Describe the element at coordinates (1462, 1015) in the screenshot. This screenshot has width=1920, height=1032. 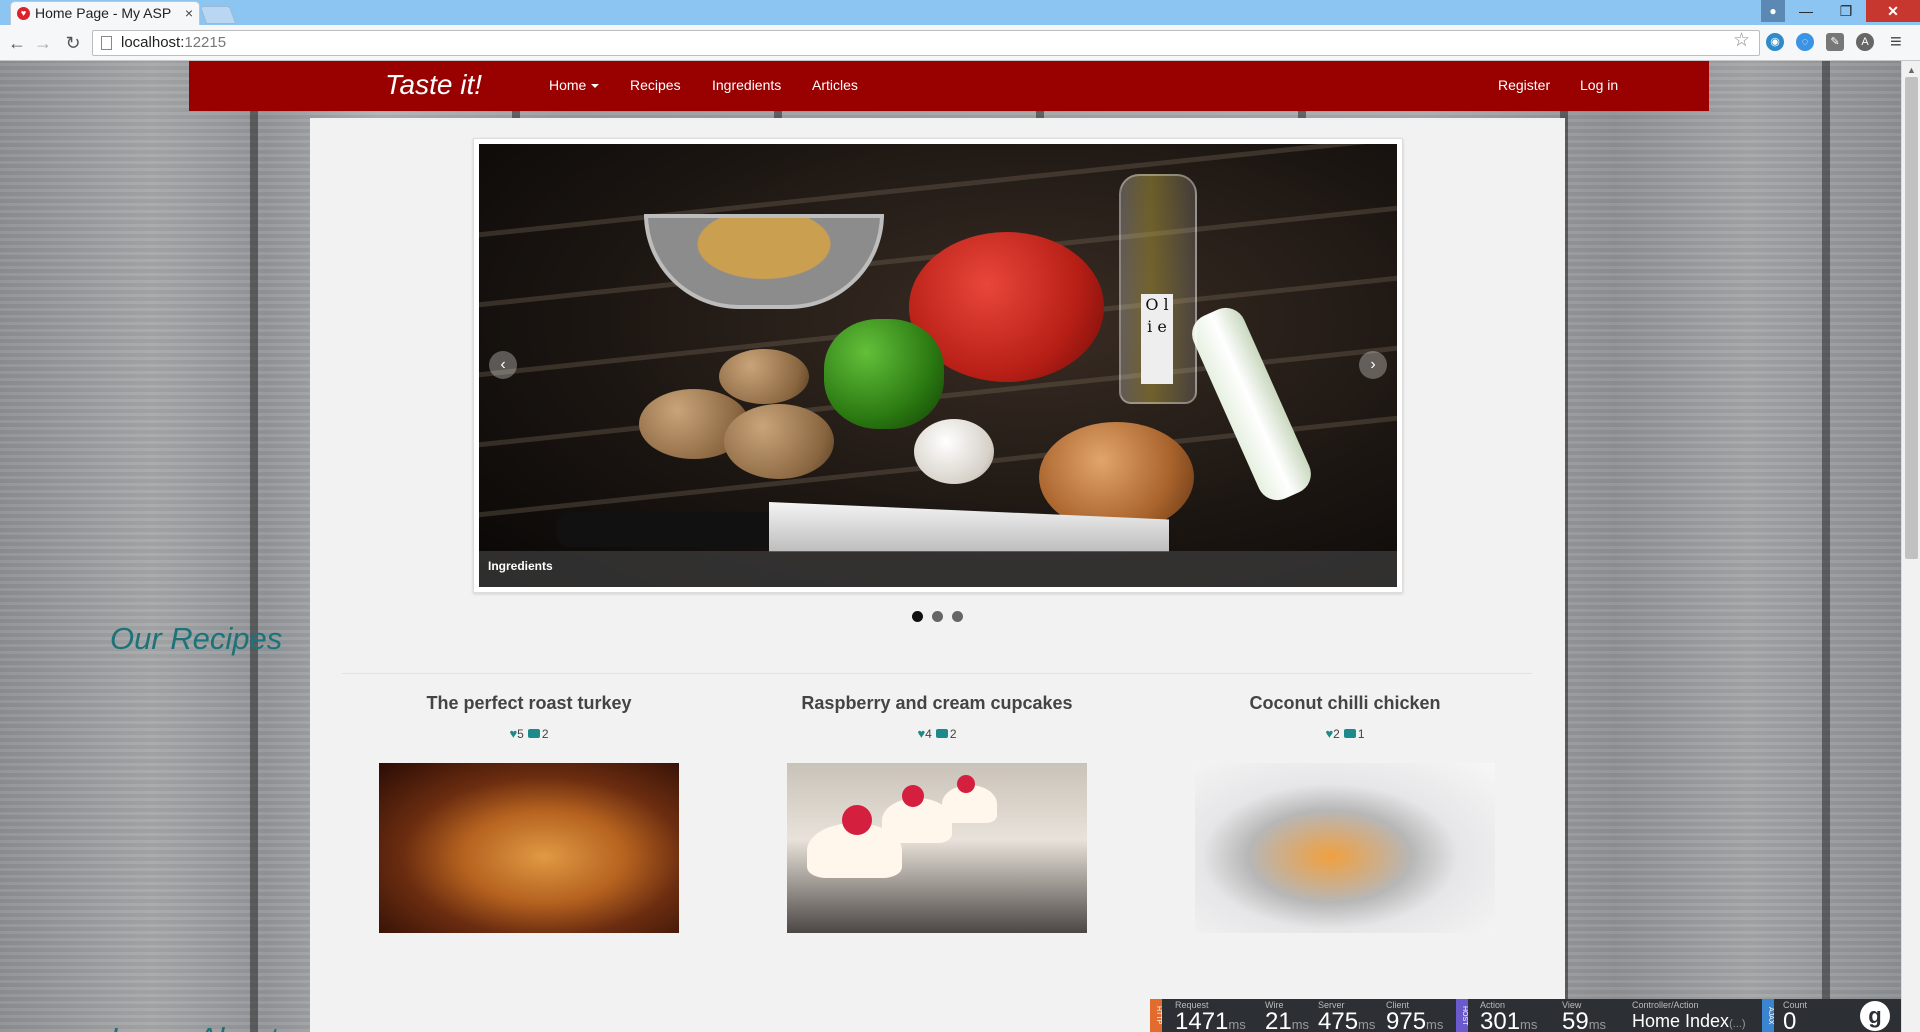
I see `glimpse-host-tag: HOST` at that location.